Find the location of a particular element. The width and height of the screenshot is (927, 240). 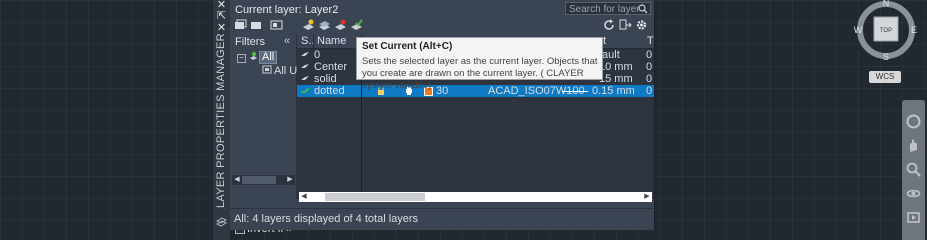

collapse-filters-button: « is located at coordinates (287, 41).